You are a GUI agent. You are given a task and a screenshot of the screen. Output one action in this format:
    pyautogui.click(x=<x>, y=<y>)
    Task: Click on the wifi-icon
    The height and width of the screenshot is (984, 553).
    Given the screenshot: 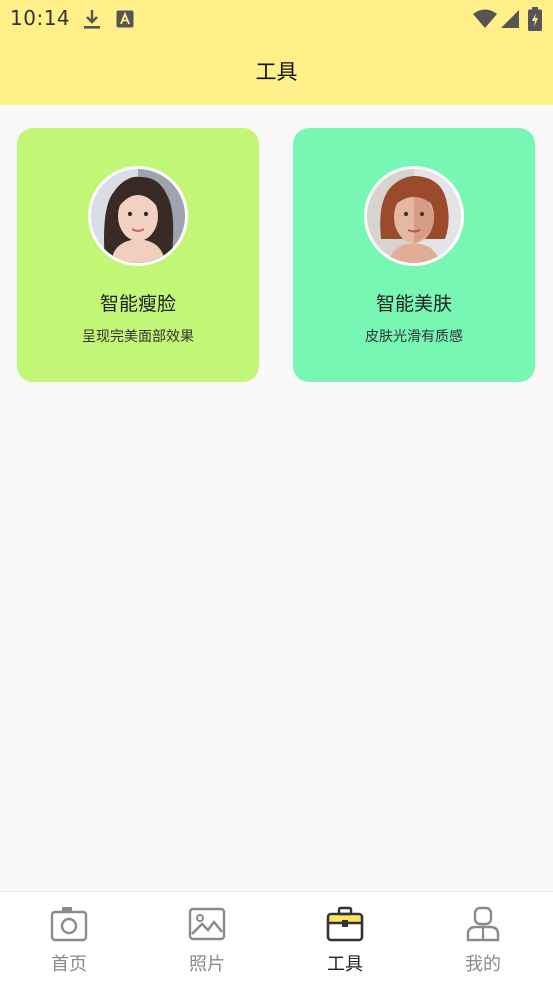 What is the action you would take?
    pyautogui.click(x=485, y=21)
    